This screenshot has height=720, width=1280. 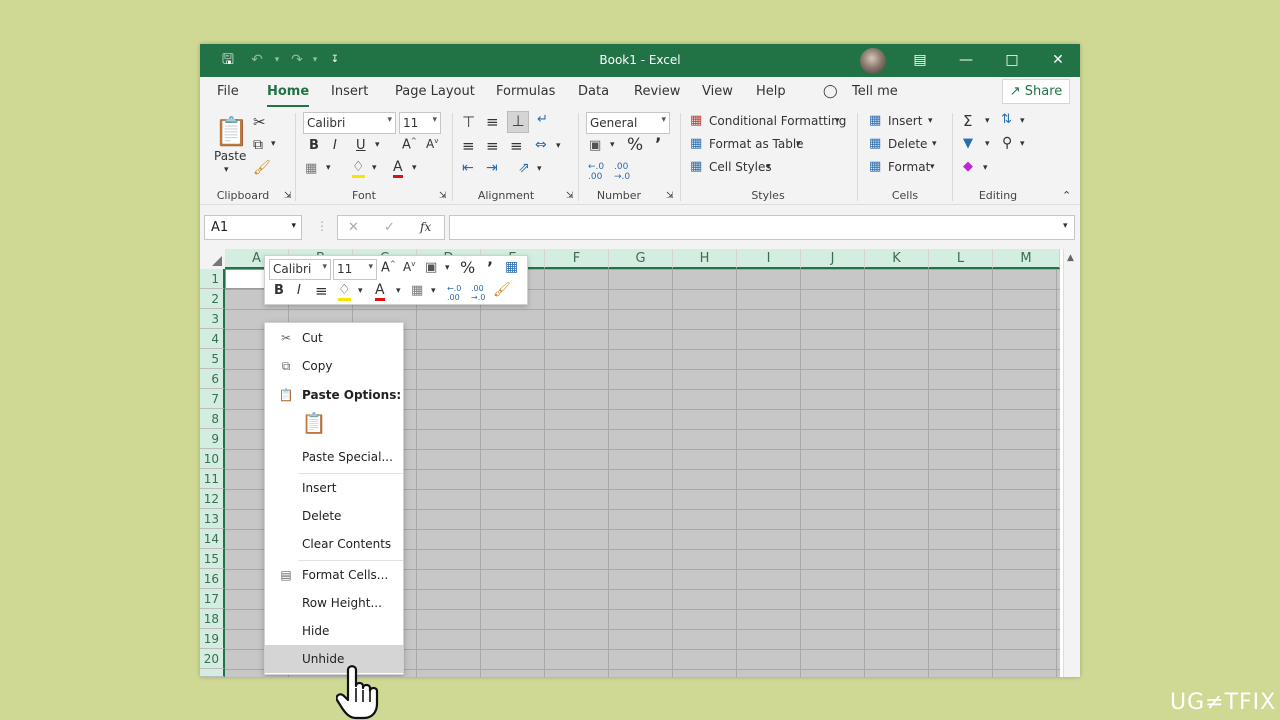 What do you see at coordinates (635, 145) in the screenshot?
I see `percent-icon: %` at bounding box center [635, 145].